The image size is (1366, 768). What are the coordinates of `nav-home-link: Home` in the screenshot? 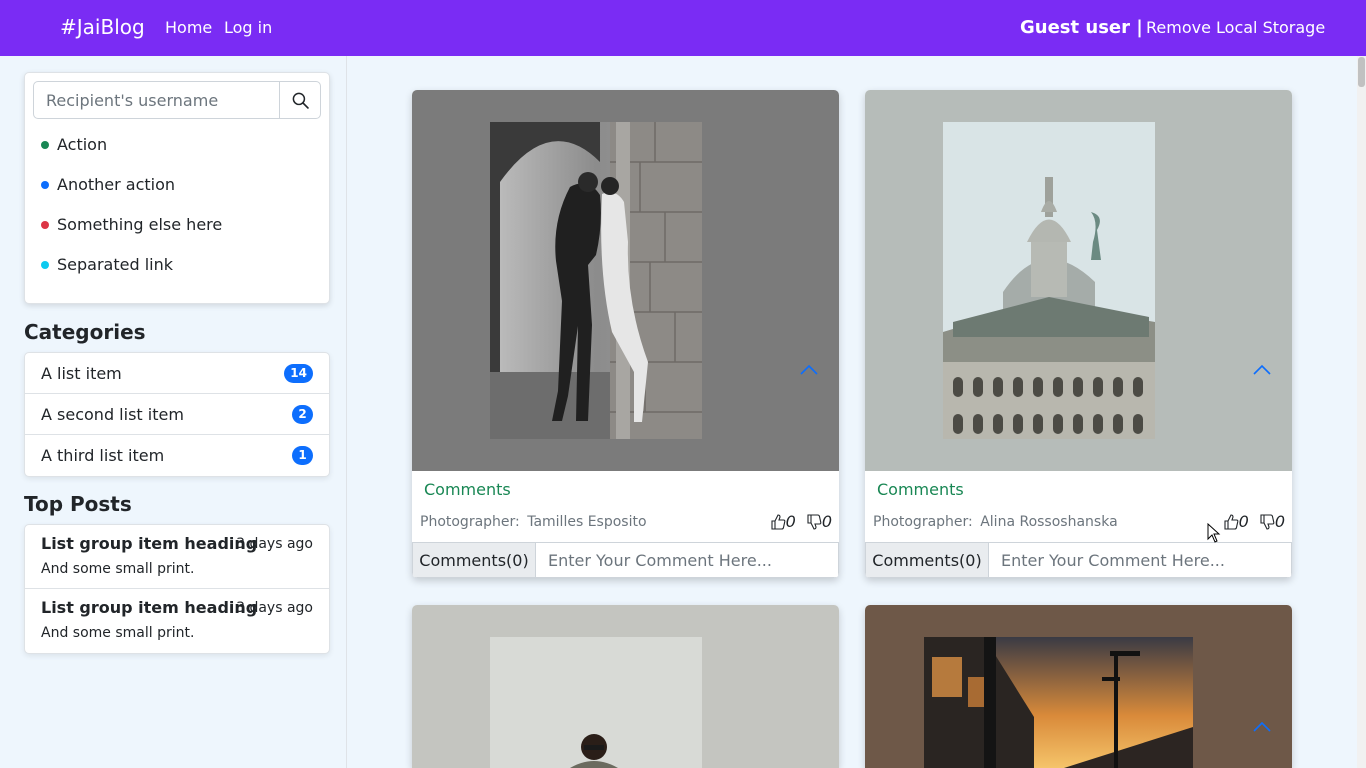 It's located at (188, 27).